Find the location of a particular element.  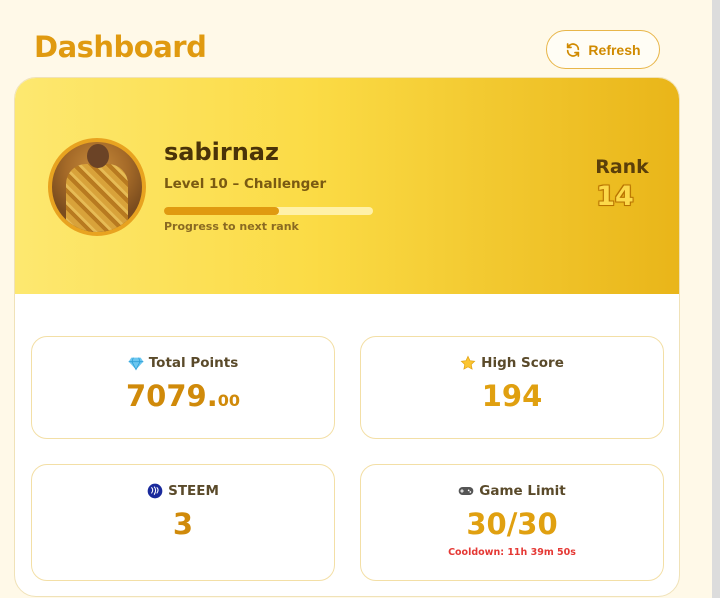

progress-label: Progress to next rank is located at coordinates (231, 226).